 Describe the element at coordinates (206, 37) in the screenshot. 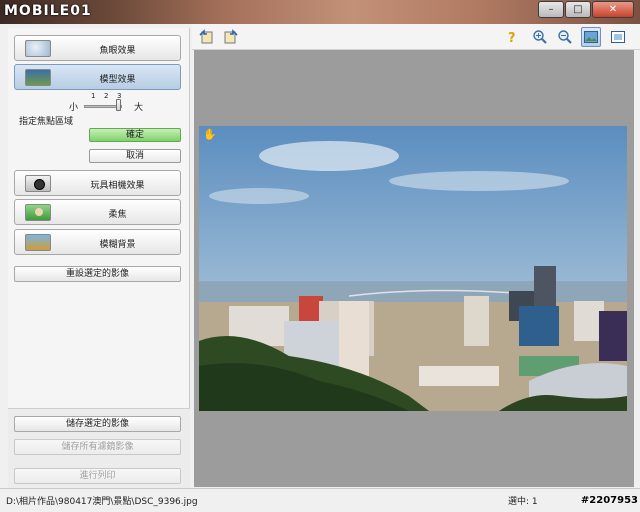

I see `rotate-left-icon` at that location.